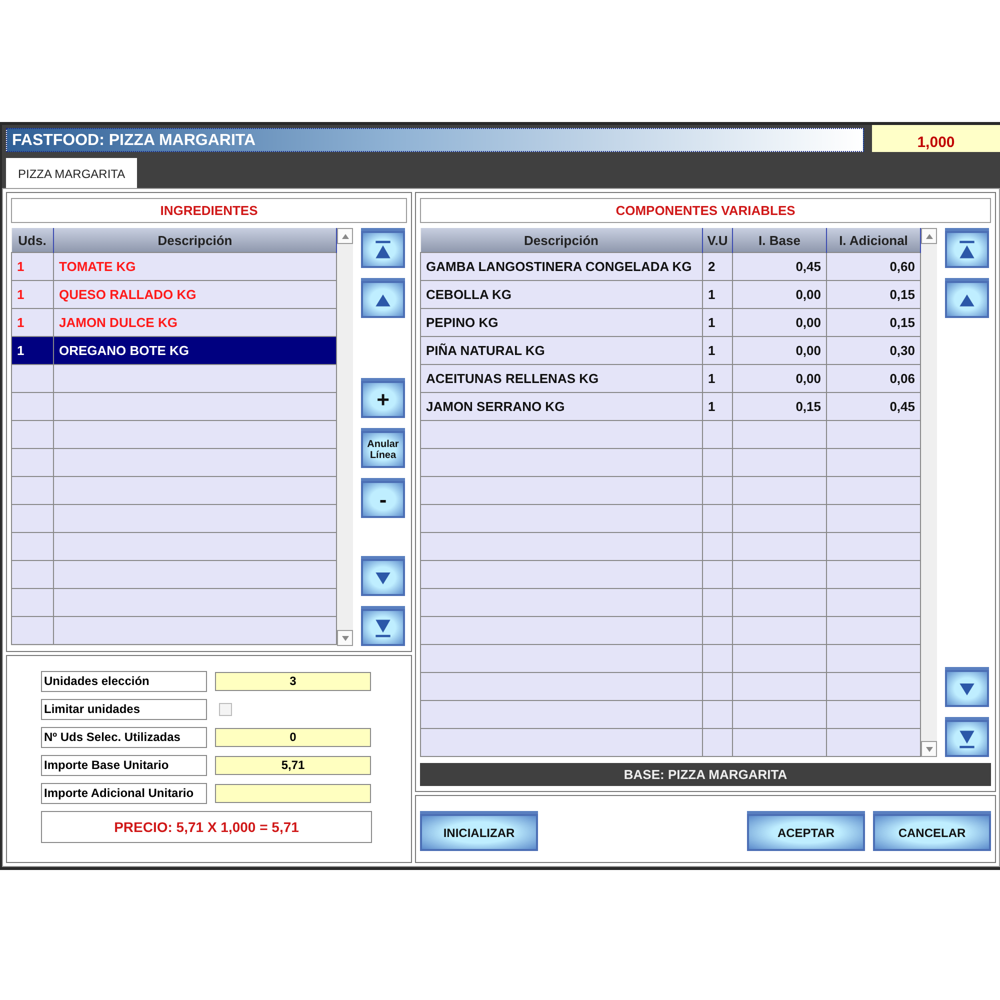 This screenshot has width=1000, height=1000. What do you see at coordinates (936, 138) in the screenshot?
I see `units-value: 1,000` at bounding box center [936, 138].